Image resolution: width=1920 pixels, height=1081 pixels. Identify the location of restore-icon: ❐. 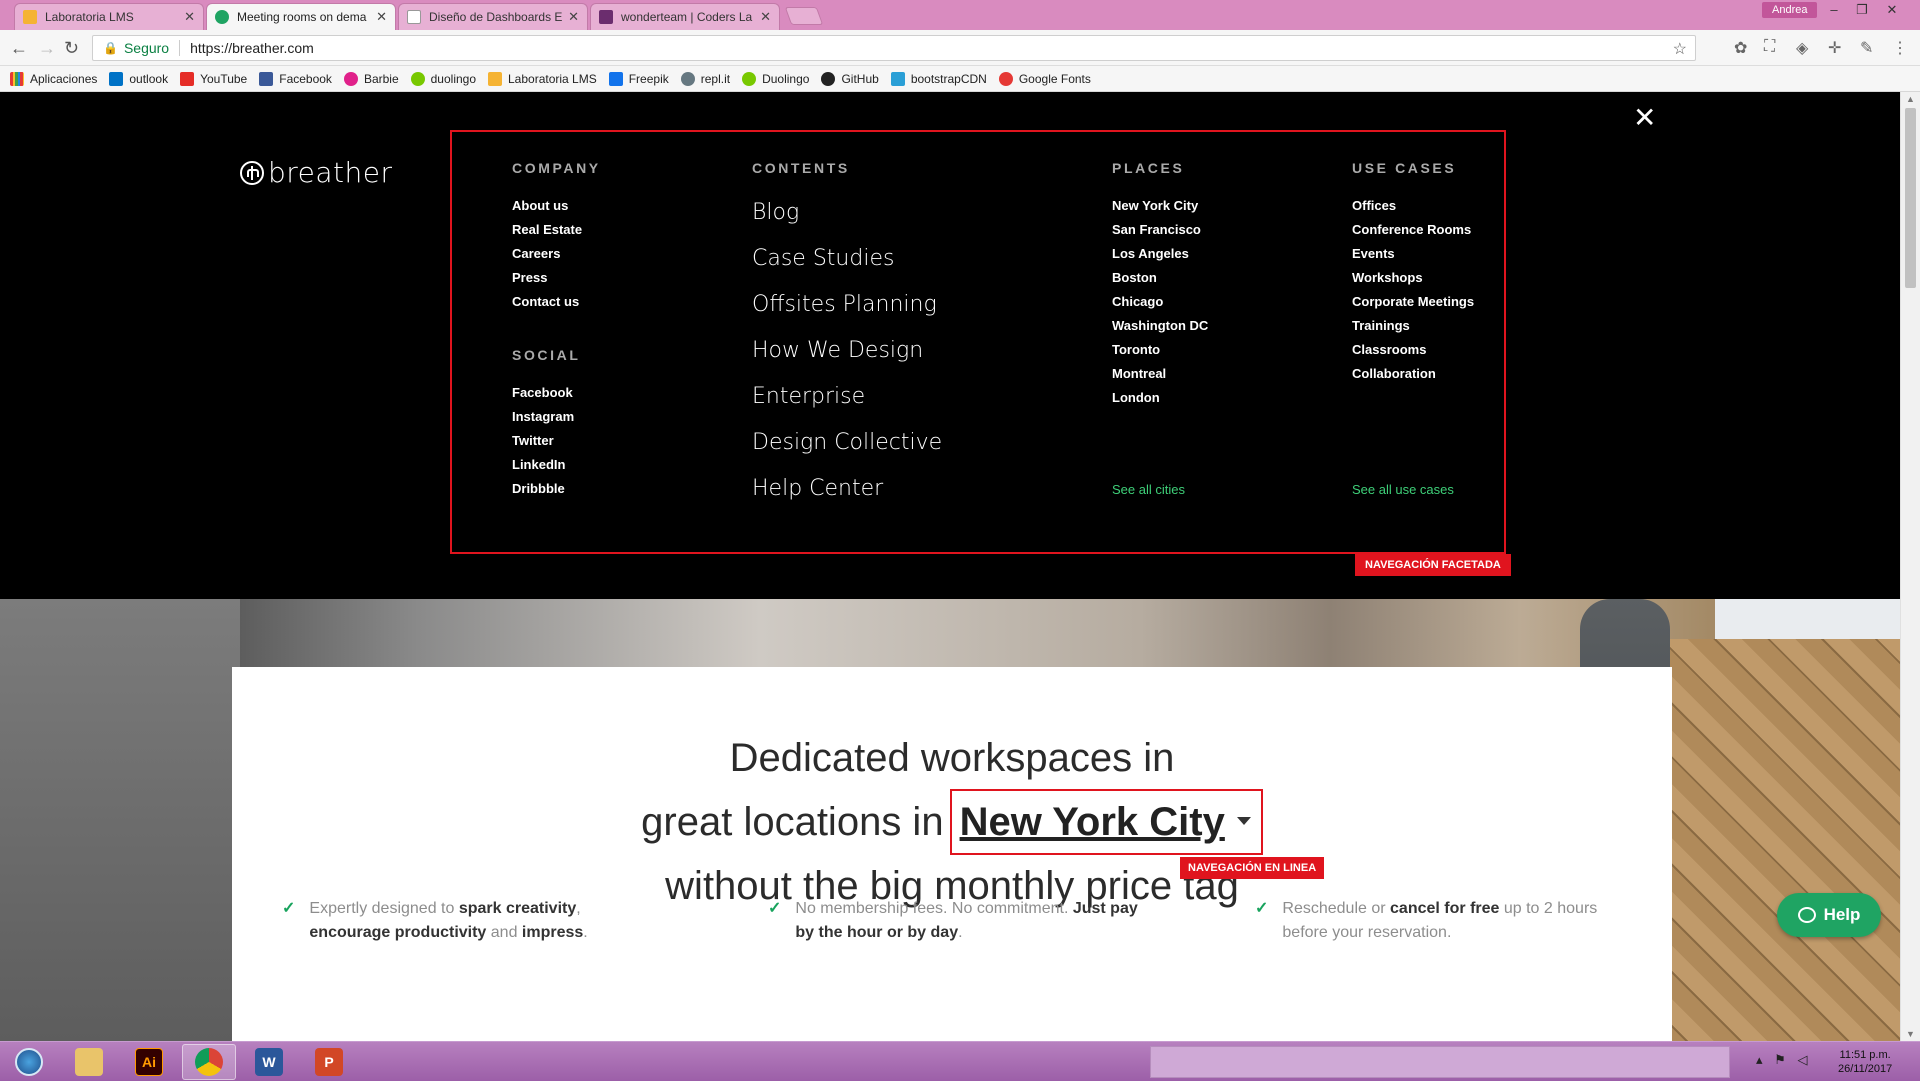
(1862, 10).